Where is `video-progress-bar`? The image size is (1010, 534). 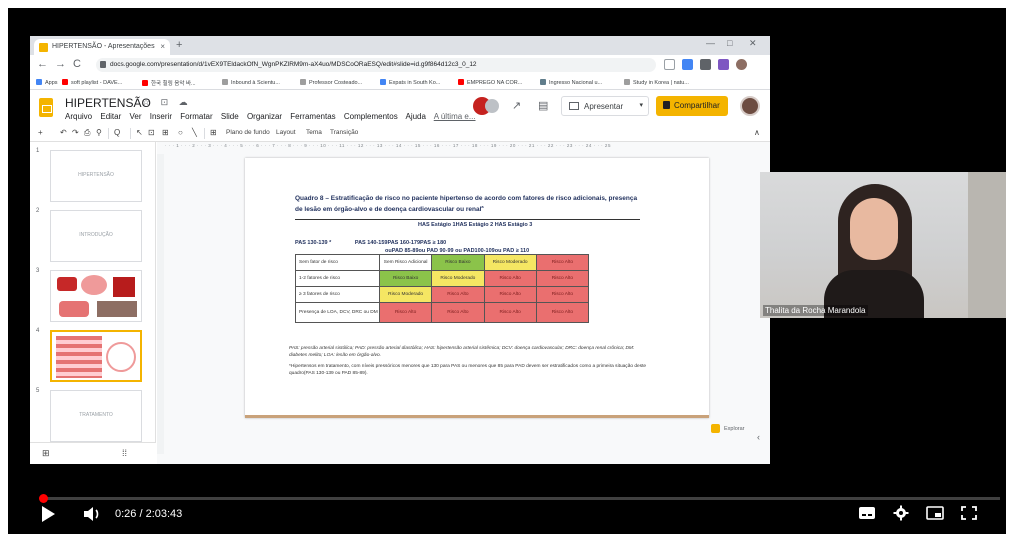
video-progress-bar is located at coordinates (519, 498).